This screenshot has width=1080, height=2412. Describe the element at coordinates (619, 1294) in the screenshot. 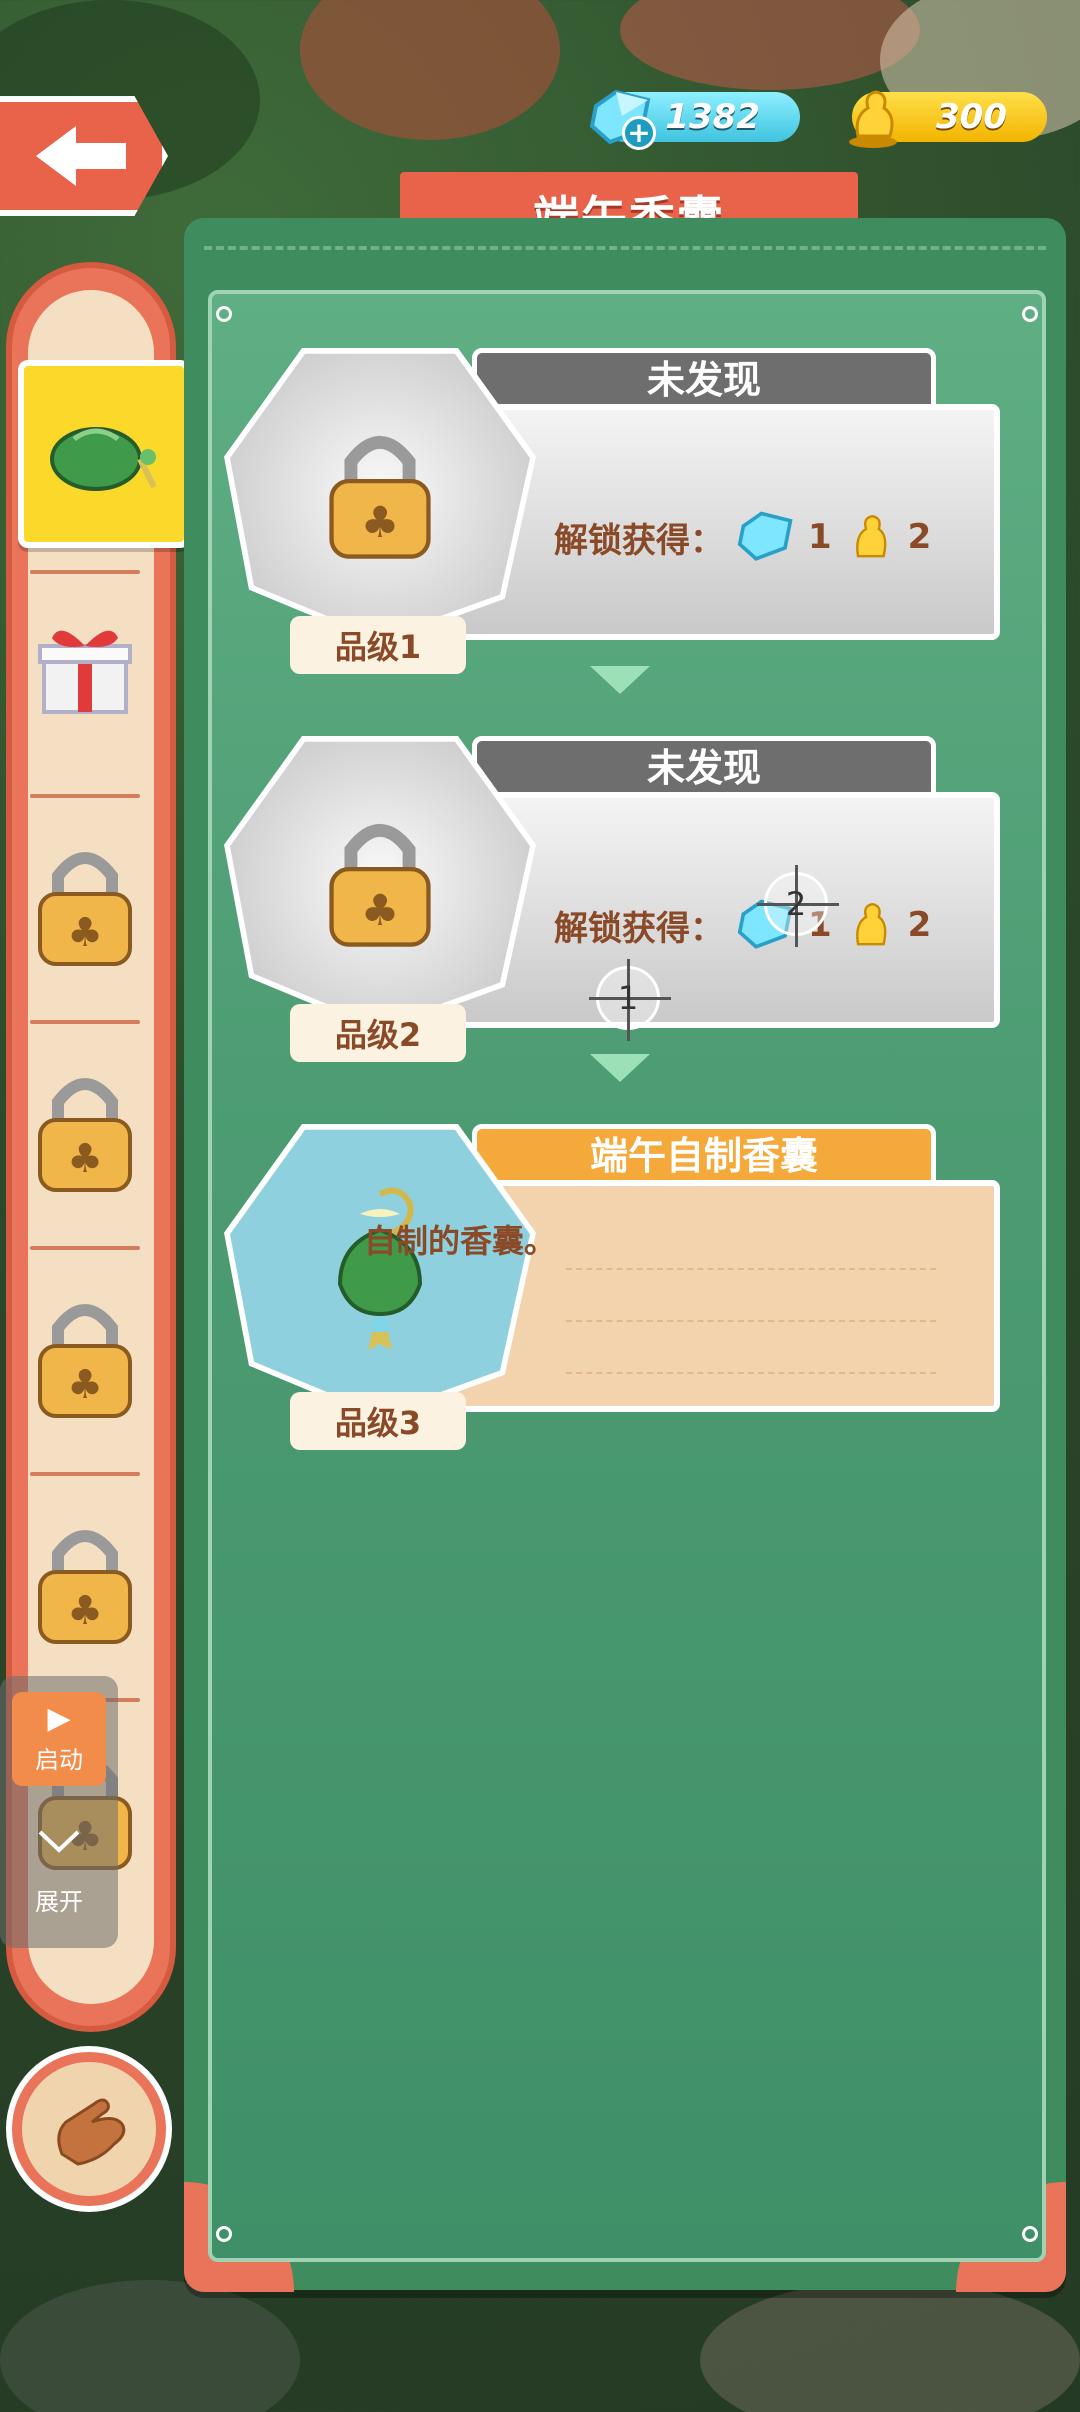

I see `grade-card-3: 端午自制香囊 品级3` at that location.